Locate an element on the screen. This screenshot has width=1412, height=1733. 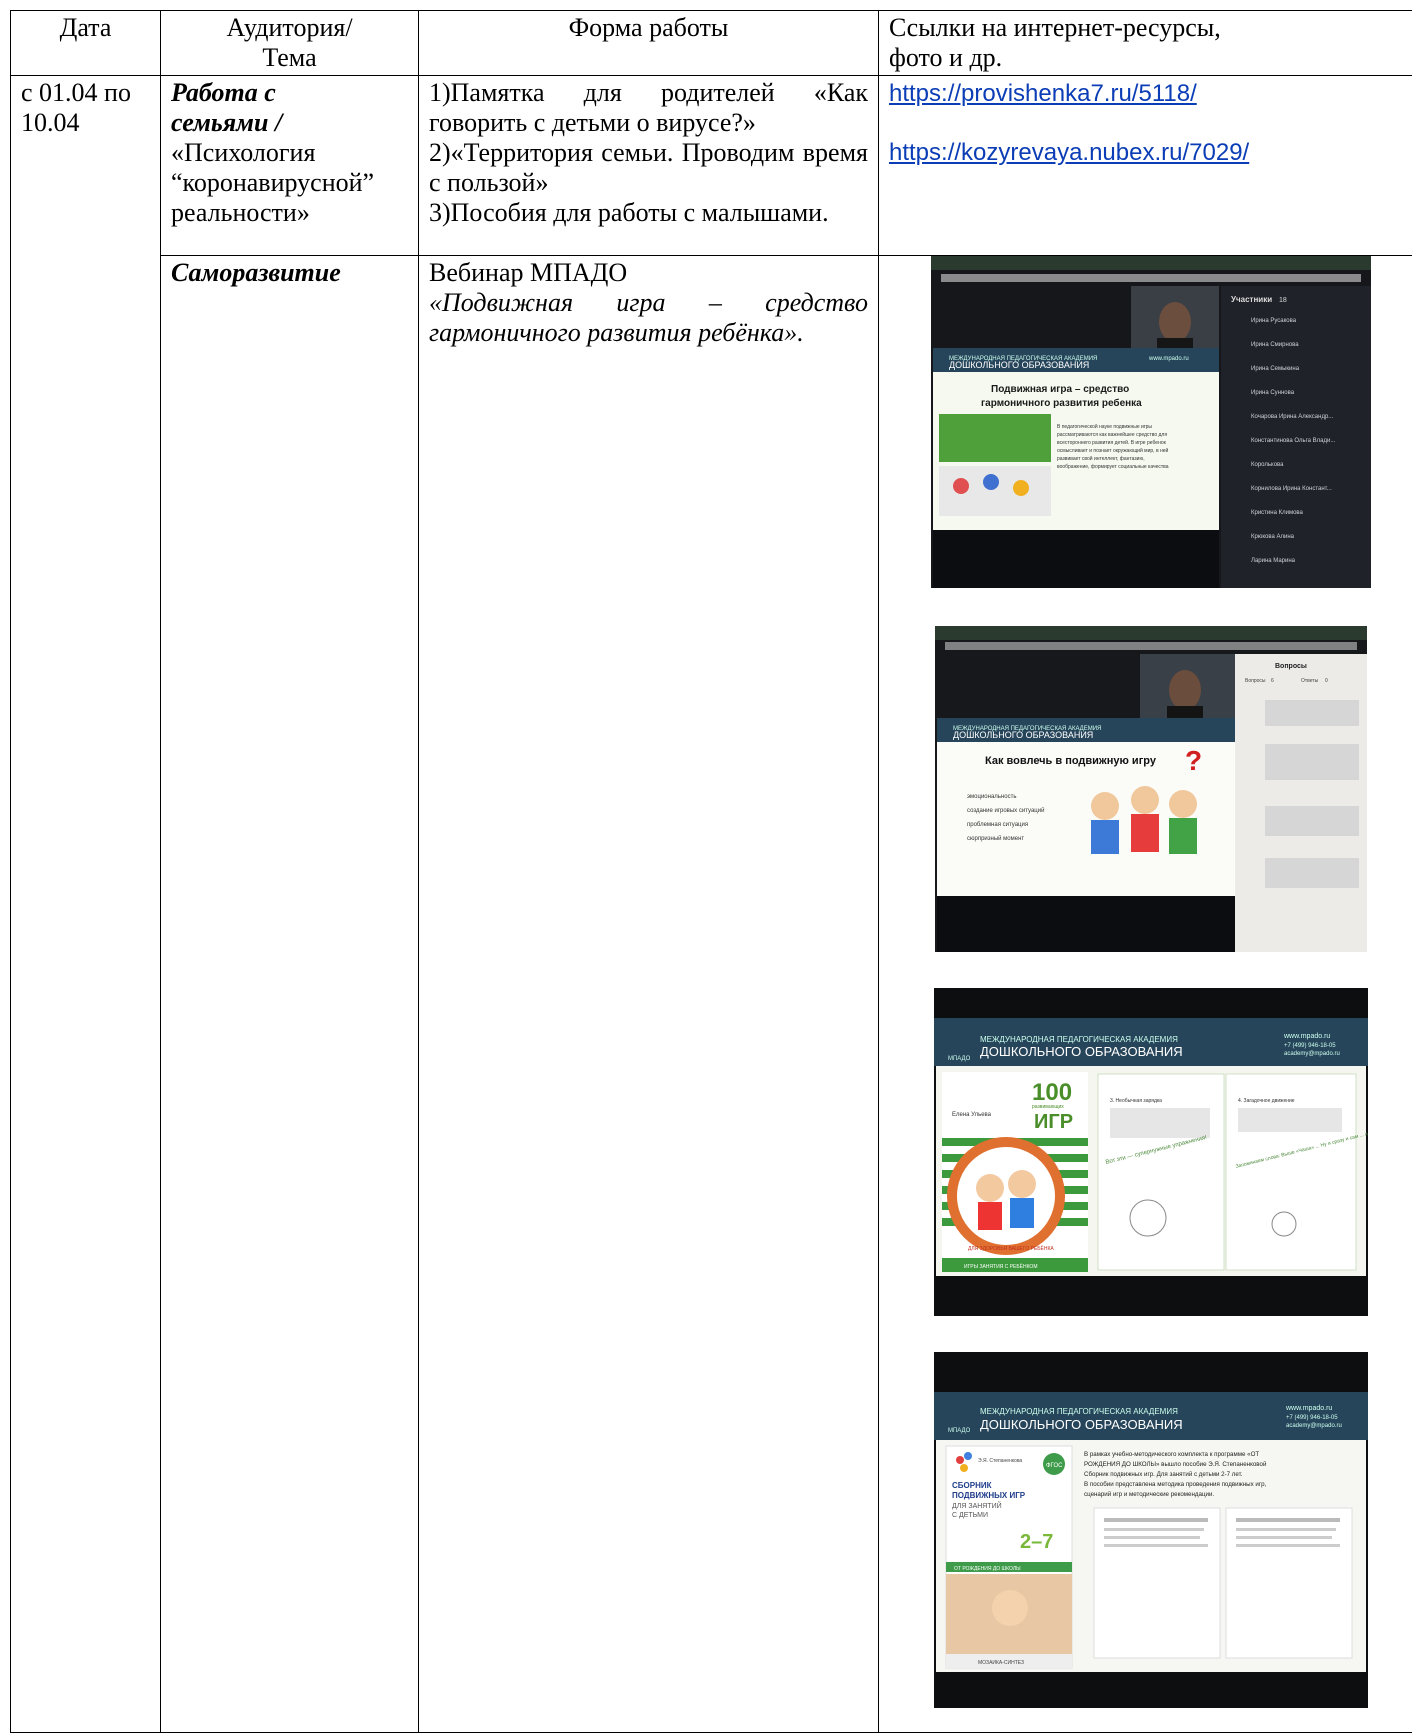
link-kozyrevaya: https://kozyrevaya.nubex.ru/7029/ is located at coordinates (1069, 152).